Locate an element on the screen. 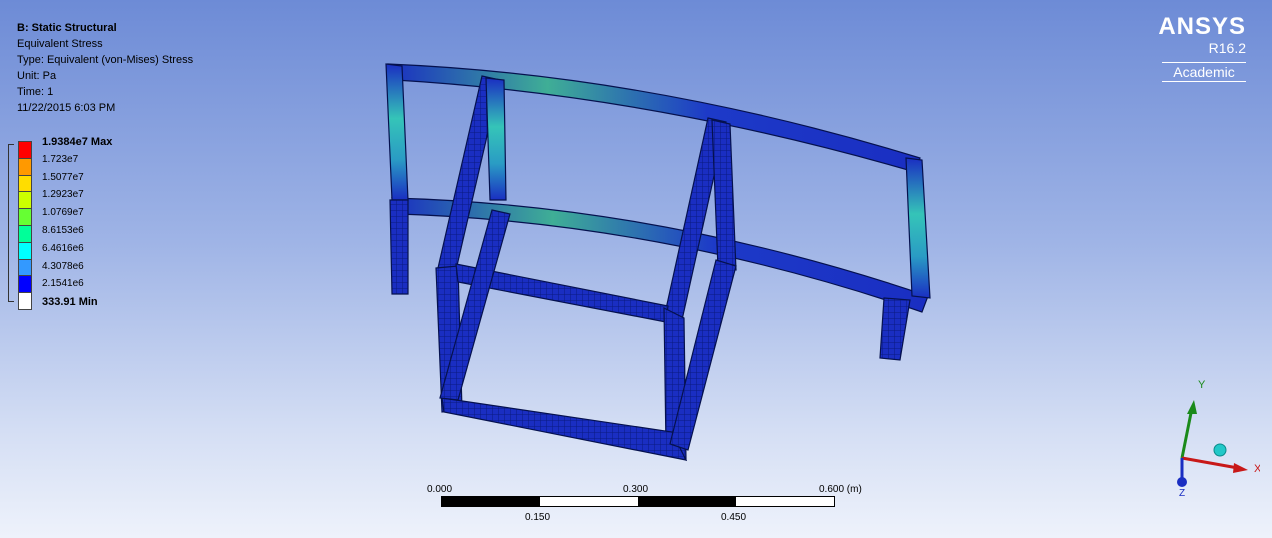 The width and height of the screenshot is (1272, 538). axis-triad: Y X Z is located at coordinates (1210, 437).